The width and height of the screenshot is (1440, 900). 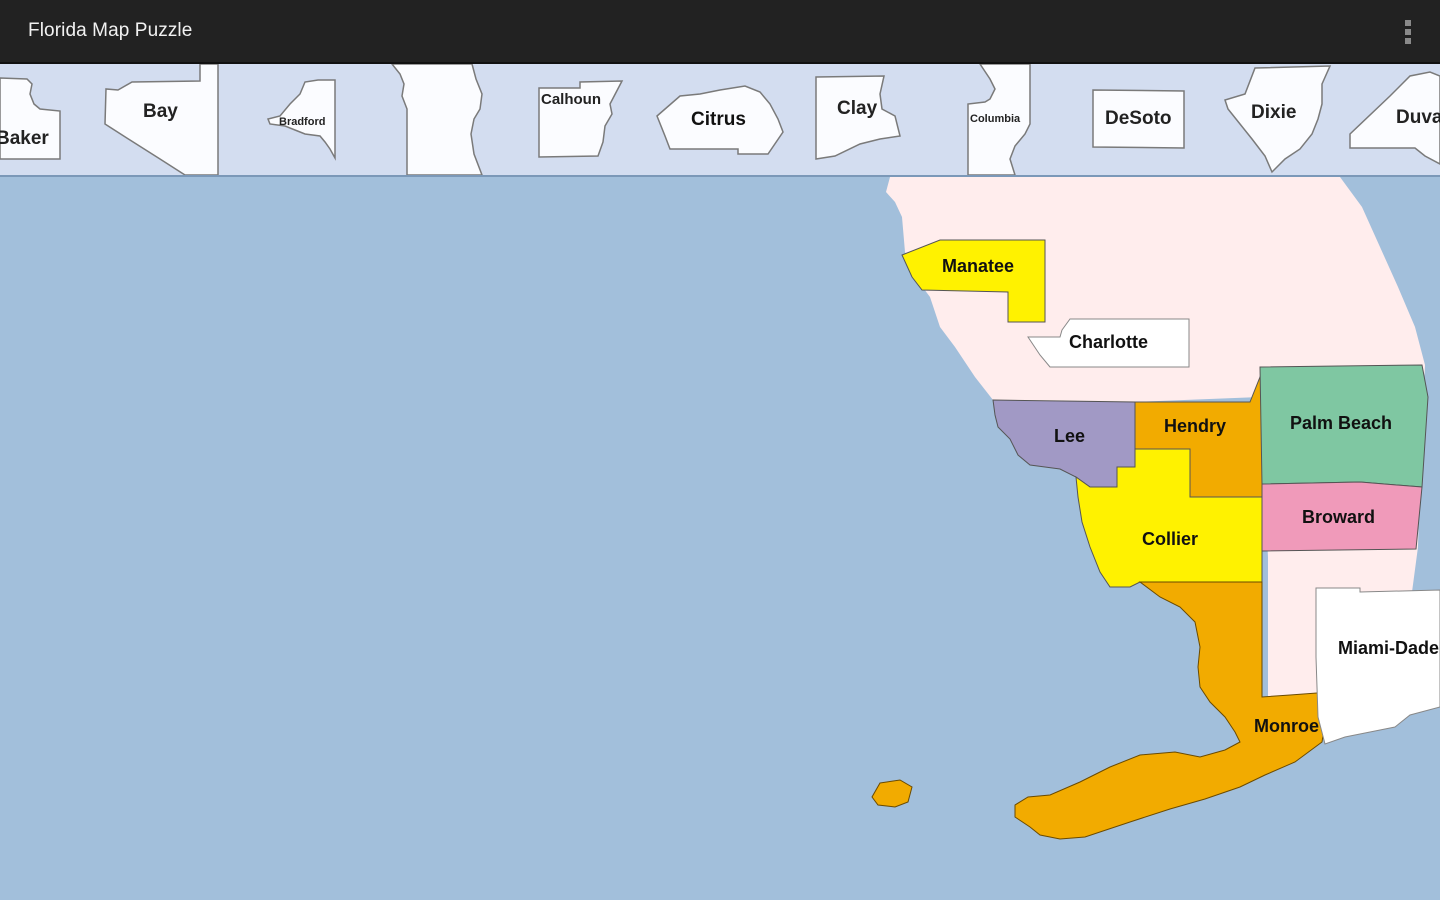 I want to click on county-palm-beach: Palm Beach, so click(x=1341, y=423).